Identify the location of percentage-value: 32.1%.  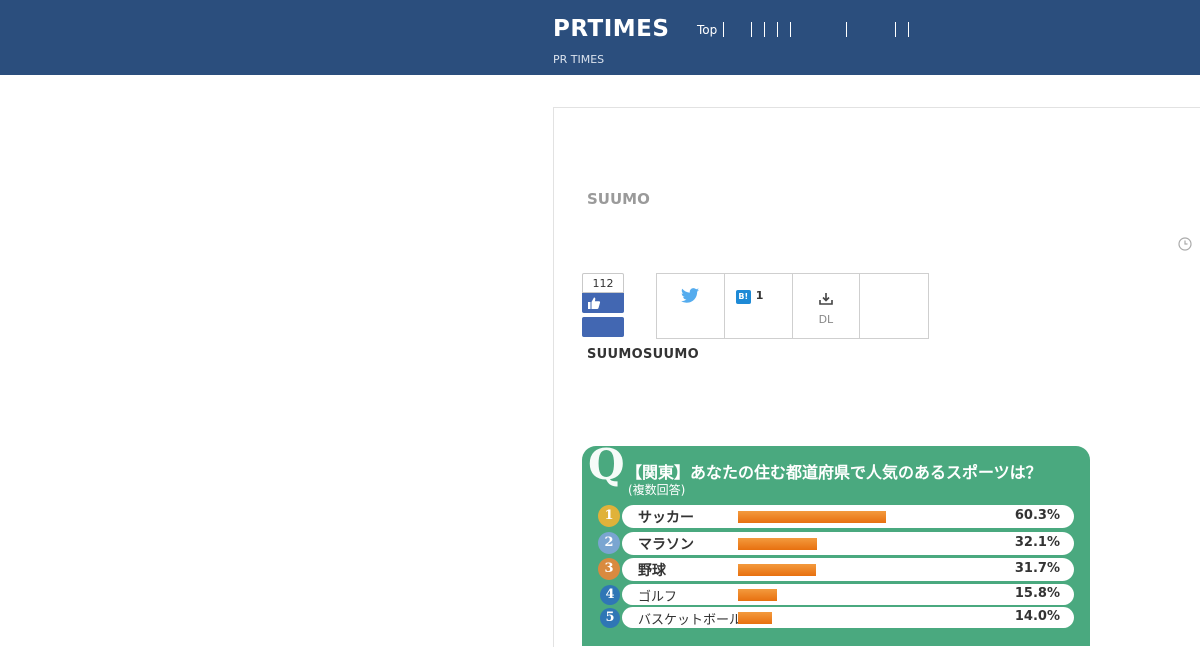
(1037, 542).